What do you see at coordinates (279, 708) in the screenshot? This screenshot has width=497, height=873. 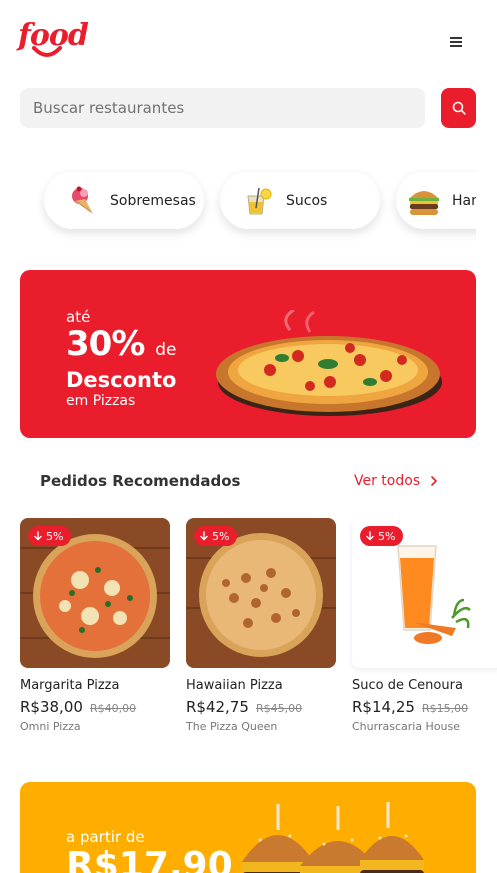 I see `price-old: R$45,00` at bounding box center [279, 708].